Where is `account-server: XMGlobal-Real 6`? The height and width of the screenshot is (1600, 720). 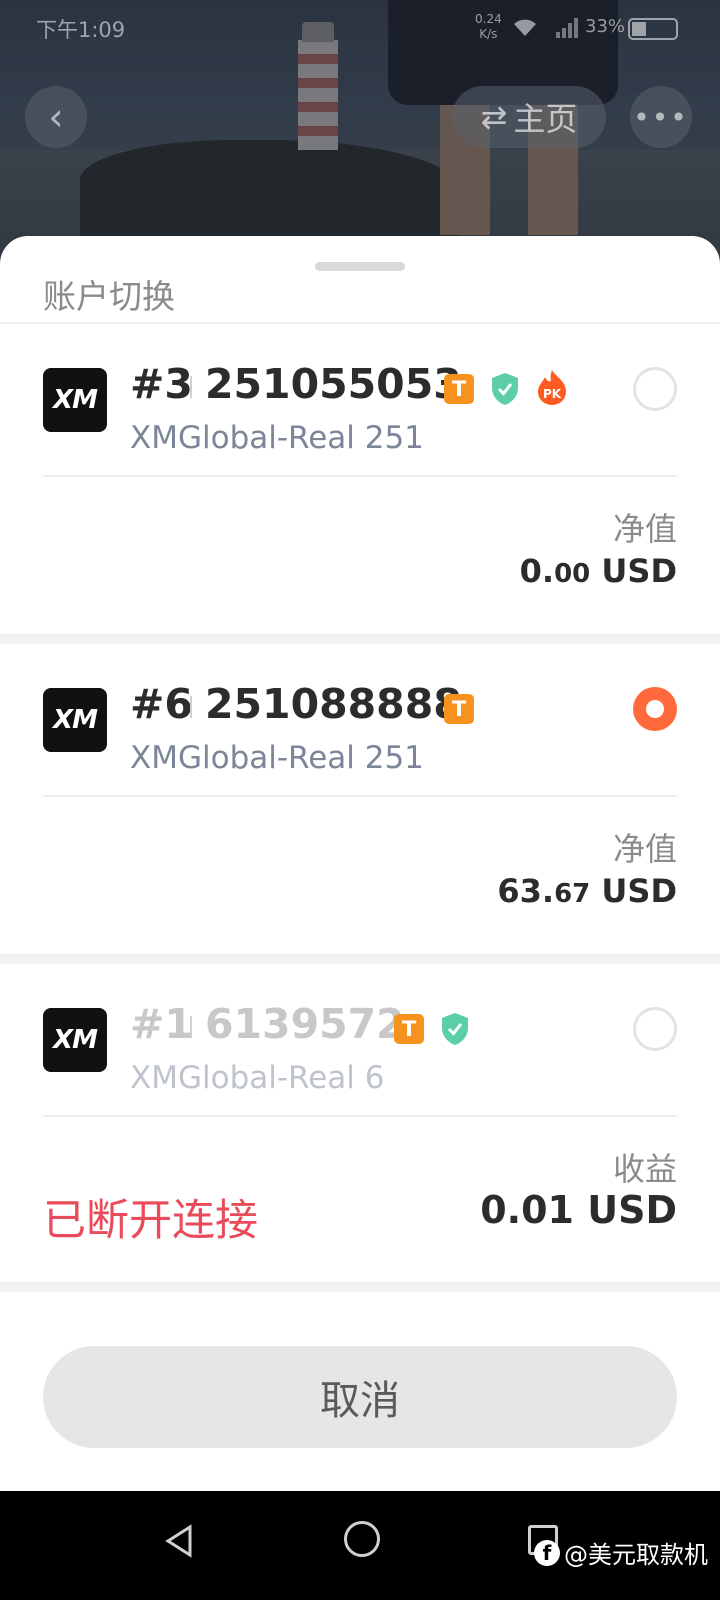 account-server: XMGlobal-Real 6 is located at coordinates (257, 1078).